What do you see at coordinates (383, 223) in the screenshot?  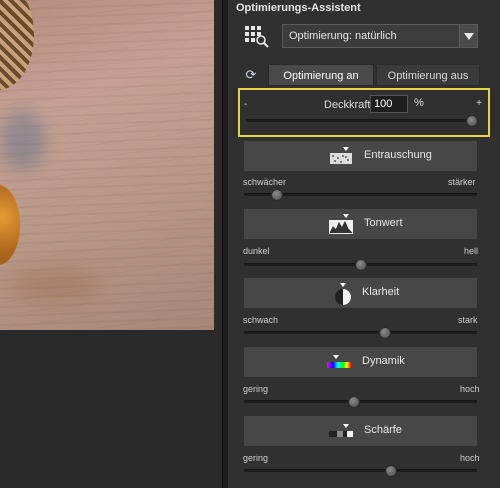 I see `tonal-value-label: Tonwert` at bounding box center [383, 223].